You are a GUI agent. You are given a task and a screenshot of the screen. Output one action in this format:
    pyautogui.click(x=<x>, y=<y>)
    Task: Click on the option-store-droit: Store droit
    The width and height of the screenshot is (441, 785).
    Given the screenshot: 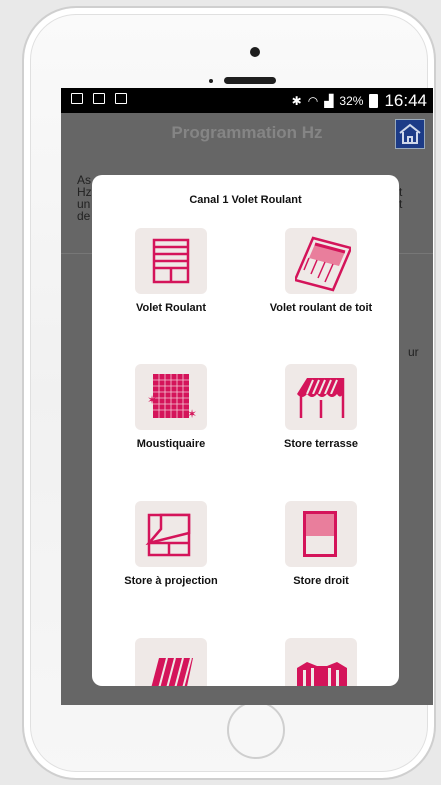 What is the action you would take?
    pyautogui.click(x=321, y=544)
    